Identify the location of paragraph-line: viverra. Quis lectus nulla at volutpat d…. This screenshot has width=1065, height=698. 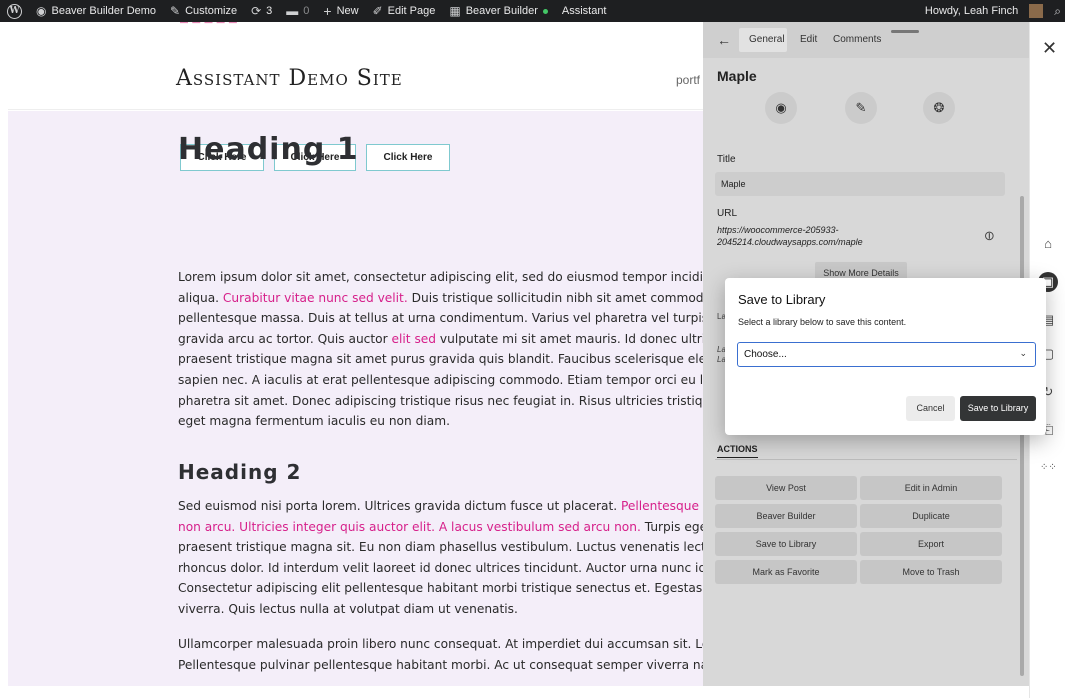
(348, 608).